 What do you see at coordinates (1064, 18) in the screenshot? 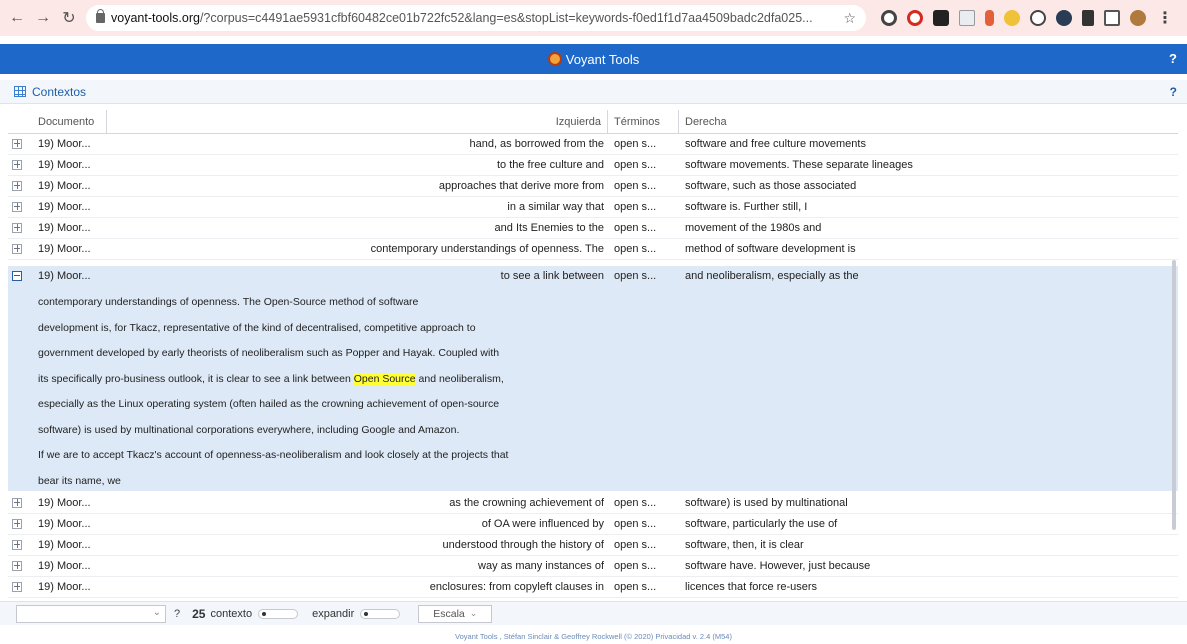
I see `extension-badge-icon` at bounding box center [1064, 18].